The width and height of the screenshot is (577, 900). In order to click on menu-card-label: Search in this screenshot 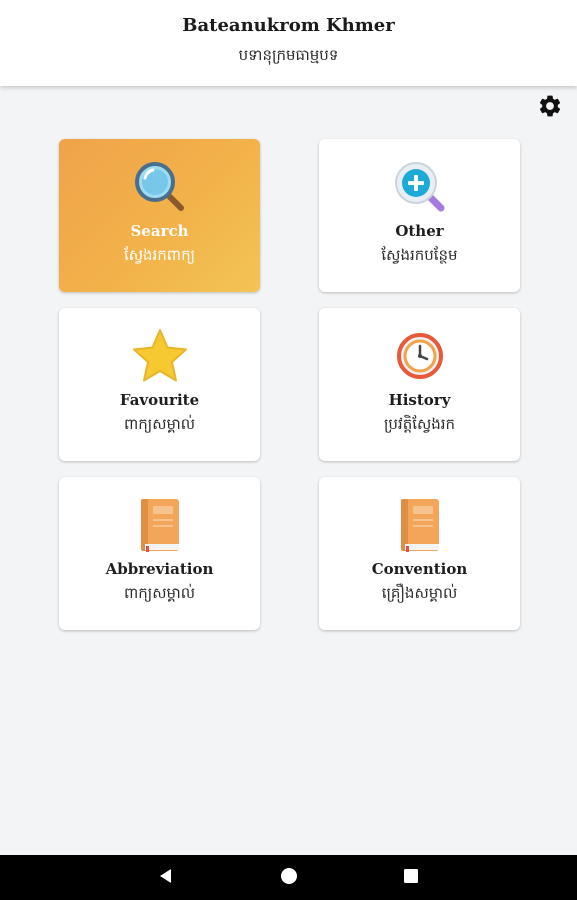, I will do `click(159, 231)`.